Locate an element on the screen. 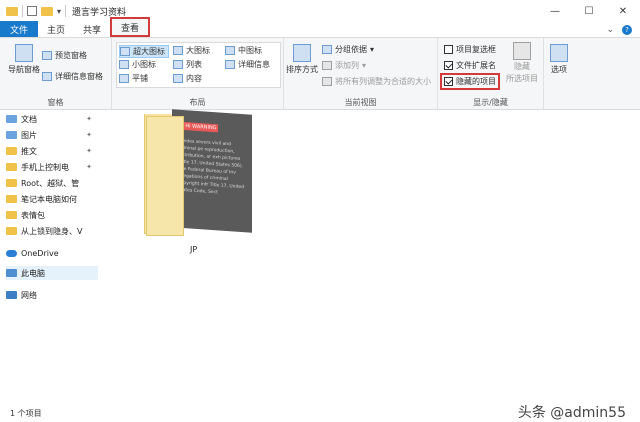 This screenshot has height=422, width=640. nav-item-folder: 手机上控制电 ✦ is located at coordinates (52, 167).